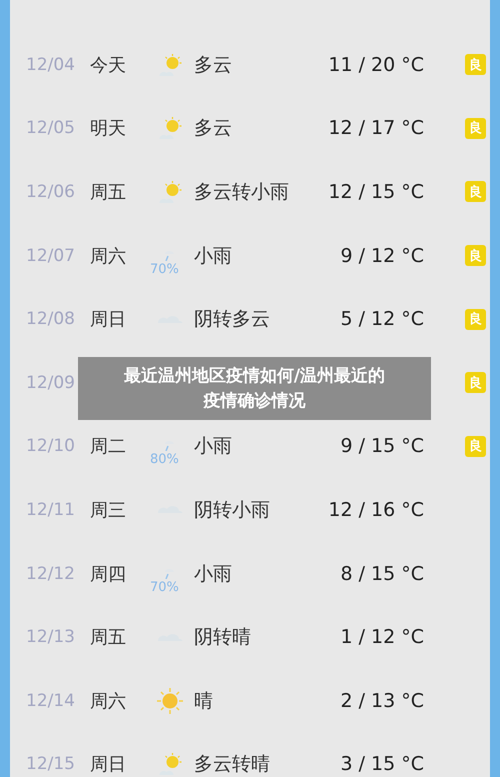  What do you see at coordinates (376, 509) in the screenshot?
I see `temperature-text: 12 / 16 °C` at bounding box center [376, 509].